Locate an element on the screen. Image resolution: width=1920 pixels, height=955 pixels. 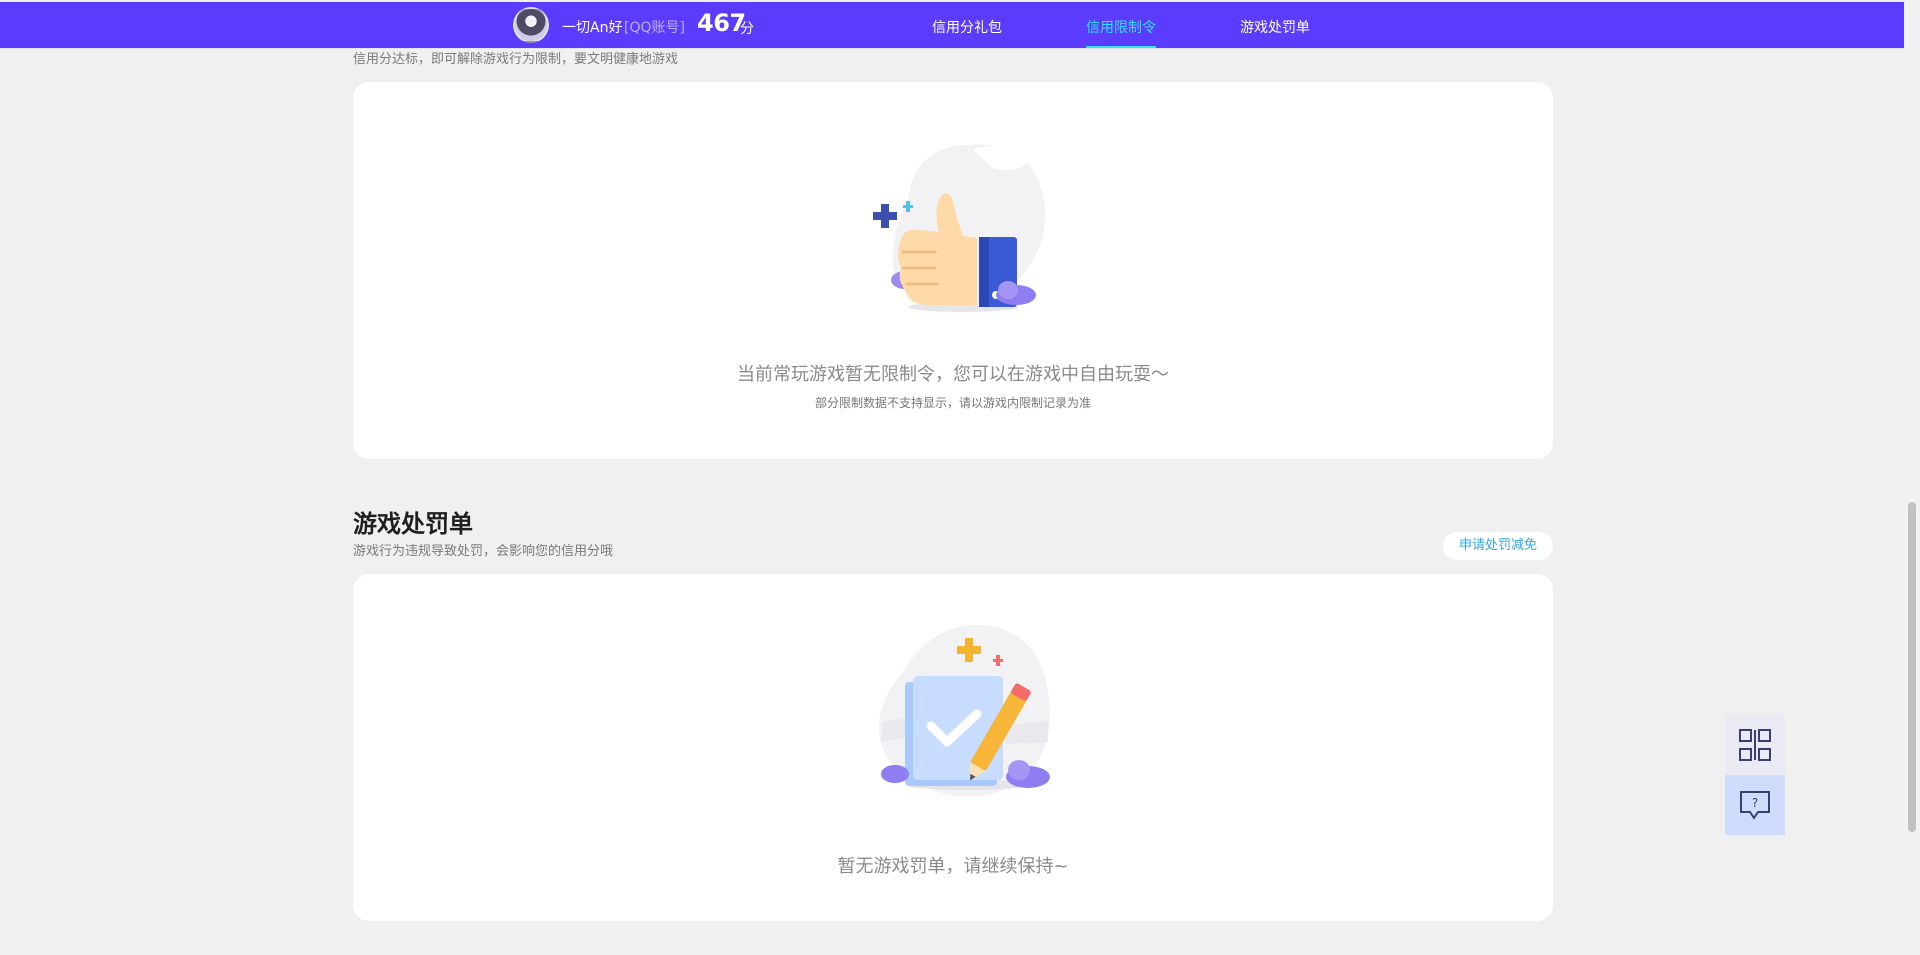
help-chat-icon: ? is located at coordinates (1755, 805).